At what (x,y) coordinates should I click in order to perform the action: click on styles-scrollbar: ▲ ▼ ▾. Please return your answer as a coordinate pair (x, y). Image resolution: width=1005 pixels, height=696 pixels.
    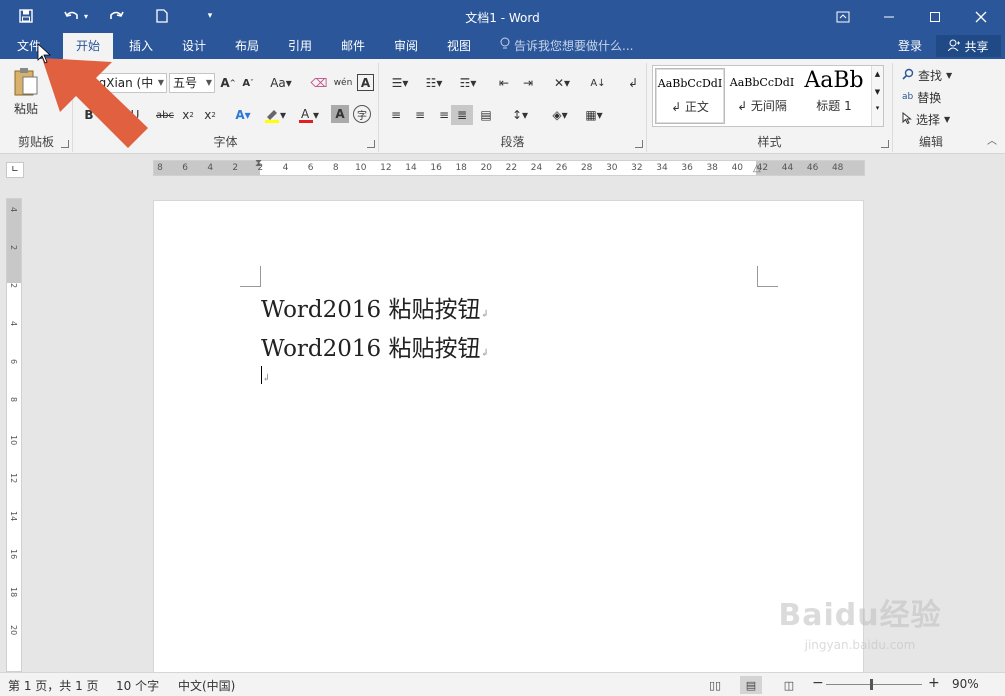
    Looking at the image, I should click on (877, 96).